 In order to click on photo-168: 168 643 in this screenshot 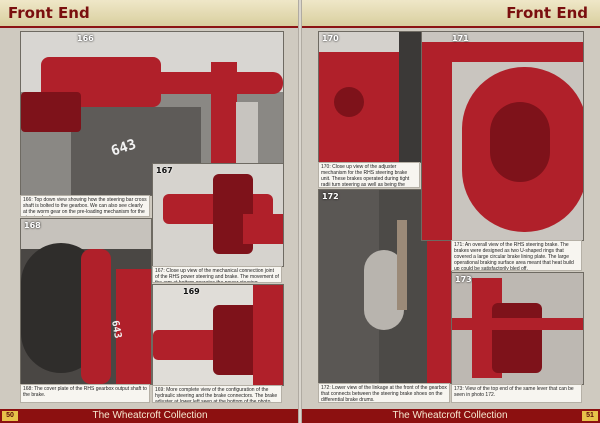, I will do `click(86, 301)`.